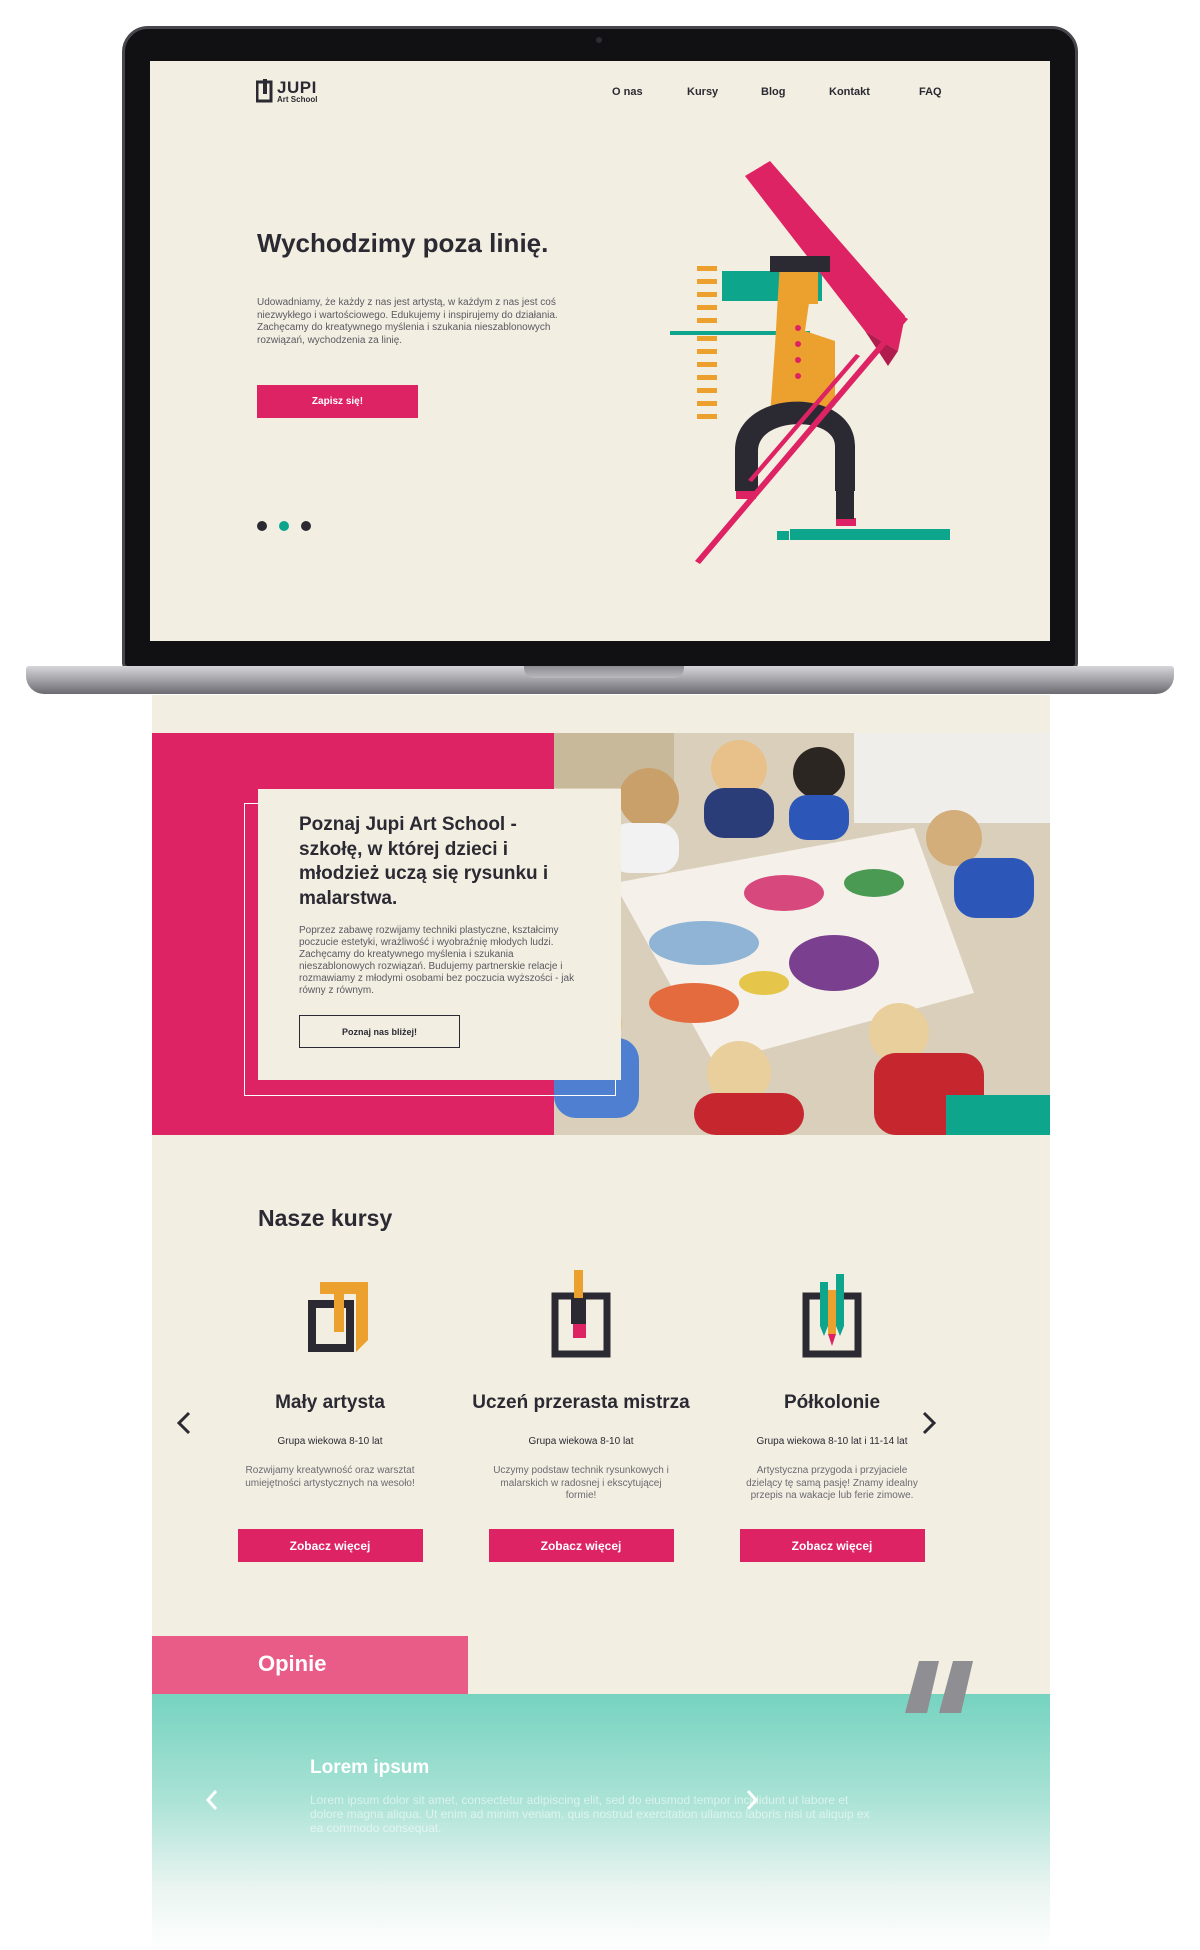  What do you see at coordinates (297, 87) in the screenshot?
I see `logo-name: JUPI` at bounding box center [297, 87].